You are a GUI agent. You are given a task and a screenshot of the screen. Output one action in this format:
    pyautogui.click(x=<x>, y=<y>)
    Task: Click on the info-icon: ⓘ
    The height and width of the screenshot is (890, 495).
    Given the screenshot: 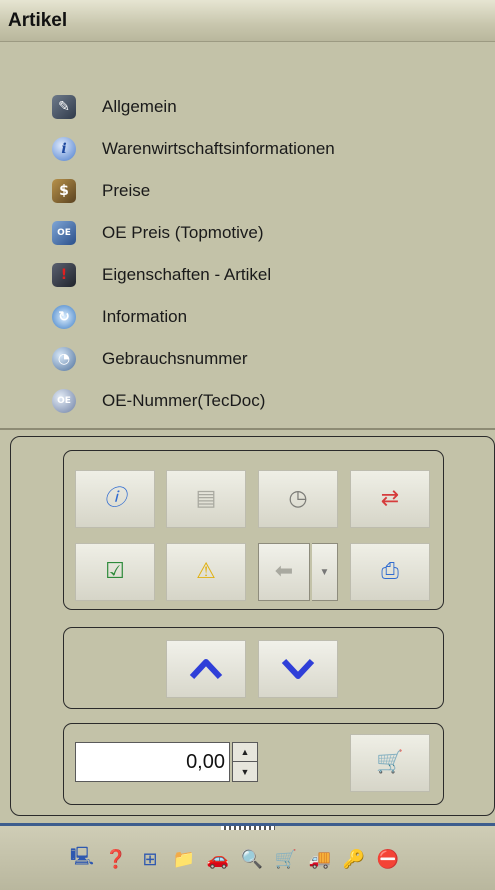 What is the action you would take?
    pyautogui.click(x=114, y=498)
    